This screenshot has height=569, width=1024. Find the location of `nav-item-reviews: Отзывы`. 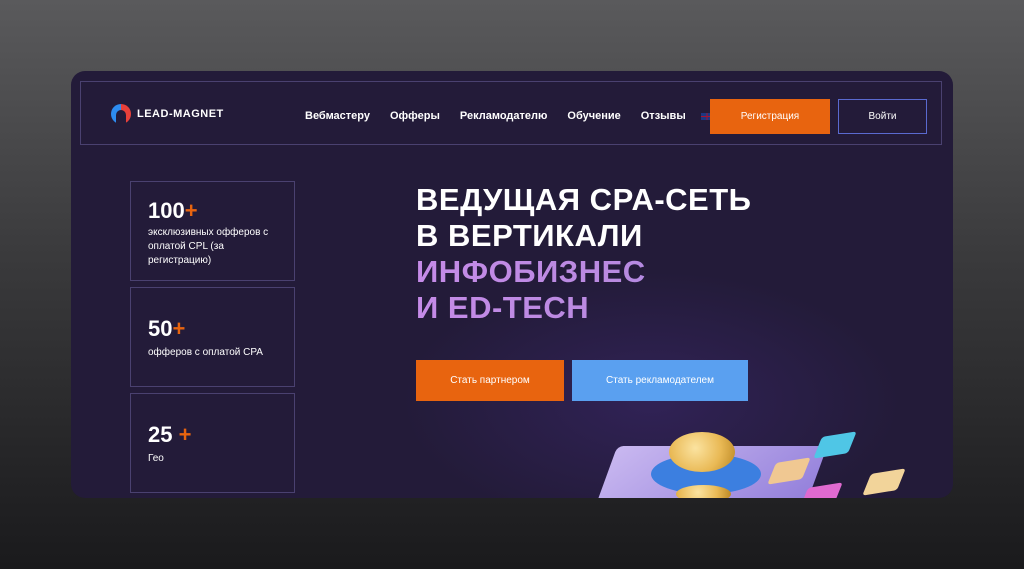

nav-item-reviews: Отзывы is located at coordinates (663, 116).